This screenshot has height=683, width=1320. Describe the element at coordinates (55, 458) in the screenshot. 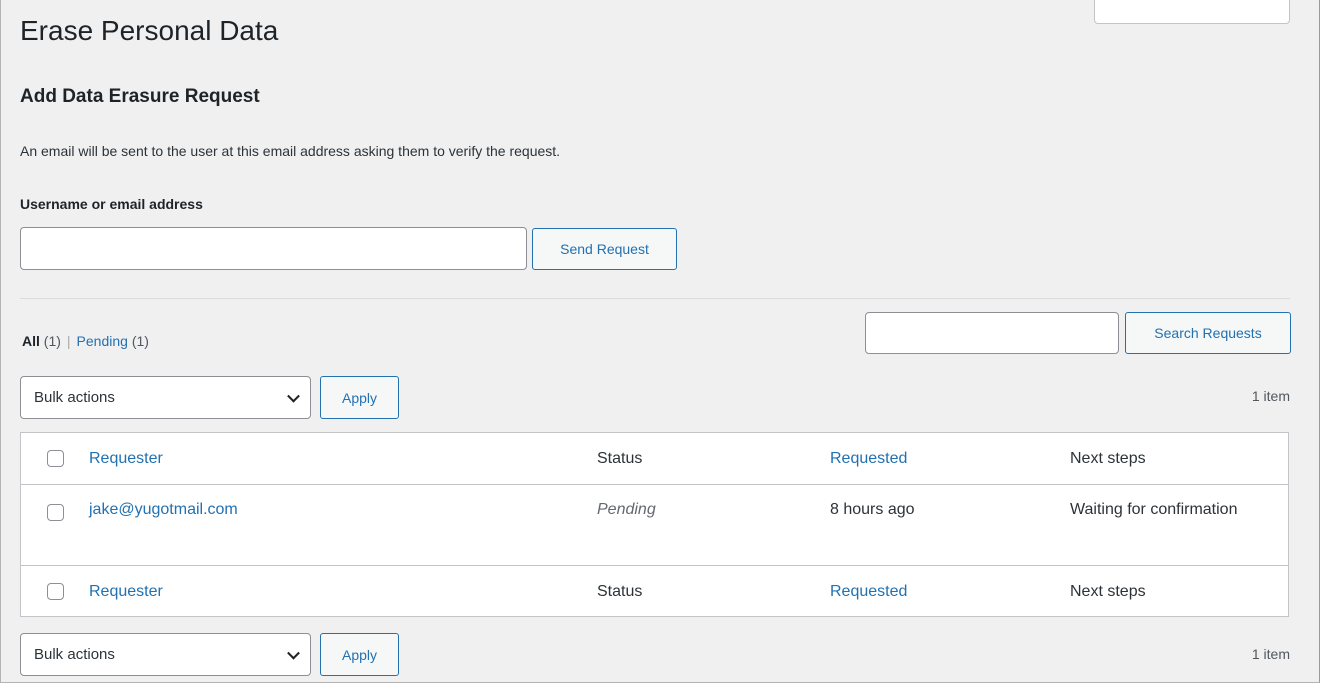

I see `select-all-checkbox` at that location.